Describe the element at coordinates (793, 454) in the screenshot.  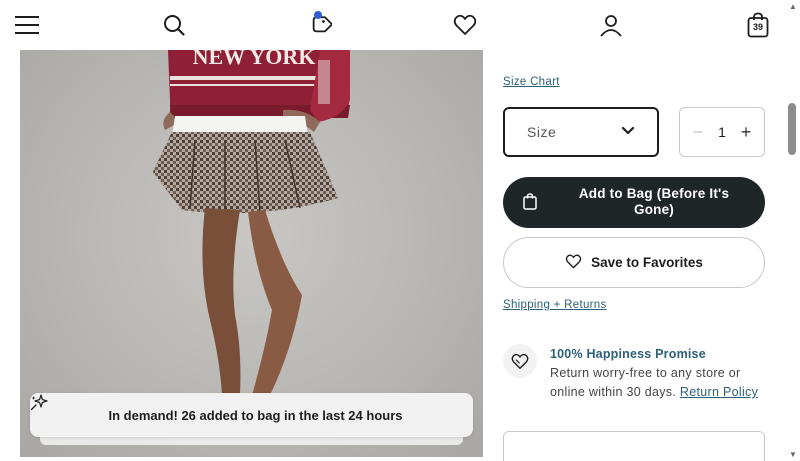
I see `scroll-down-arrow-icon: ▼` at that location.